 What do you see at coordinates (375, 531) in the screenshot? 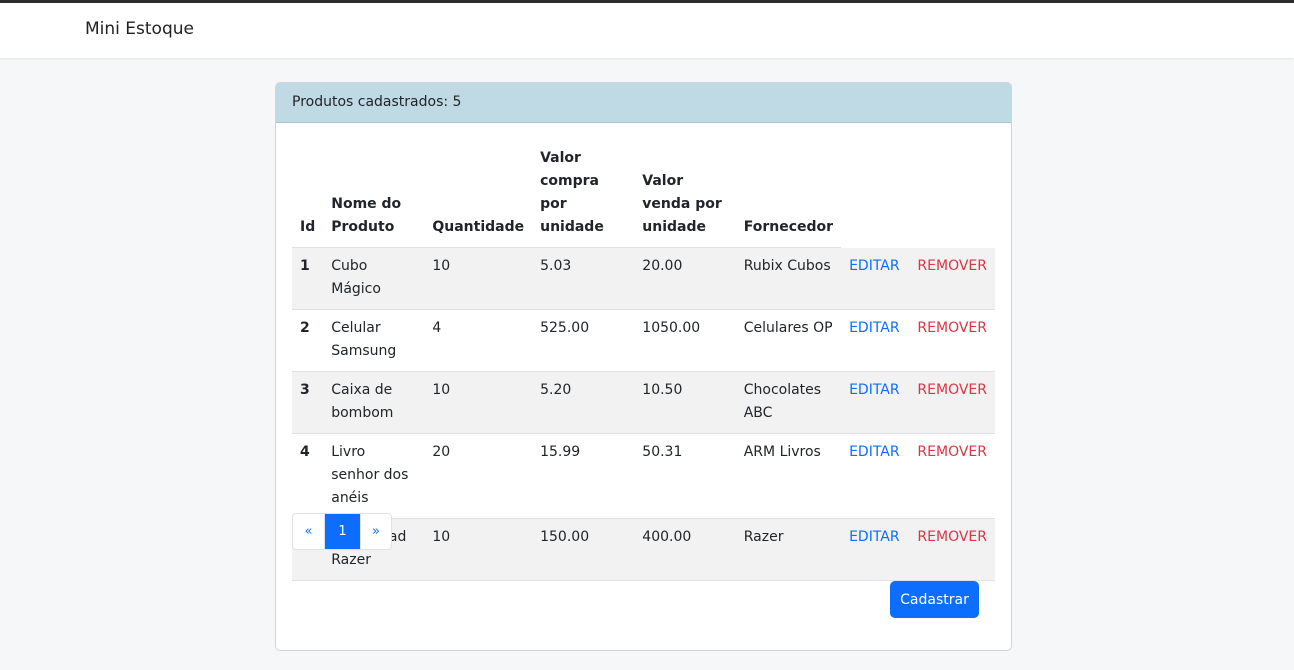
I see `pagination-next: »` at bounding box center [375, 531].